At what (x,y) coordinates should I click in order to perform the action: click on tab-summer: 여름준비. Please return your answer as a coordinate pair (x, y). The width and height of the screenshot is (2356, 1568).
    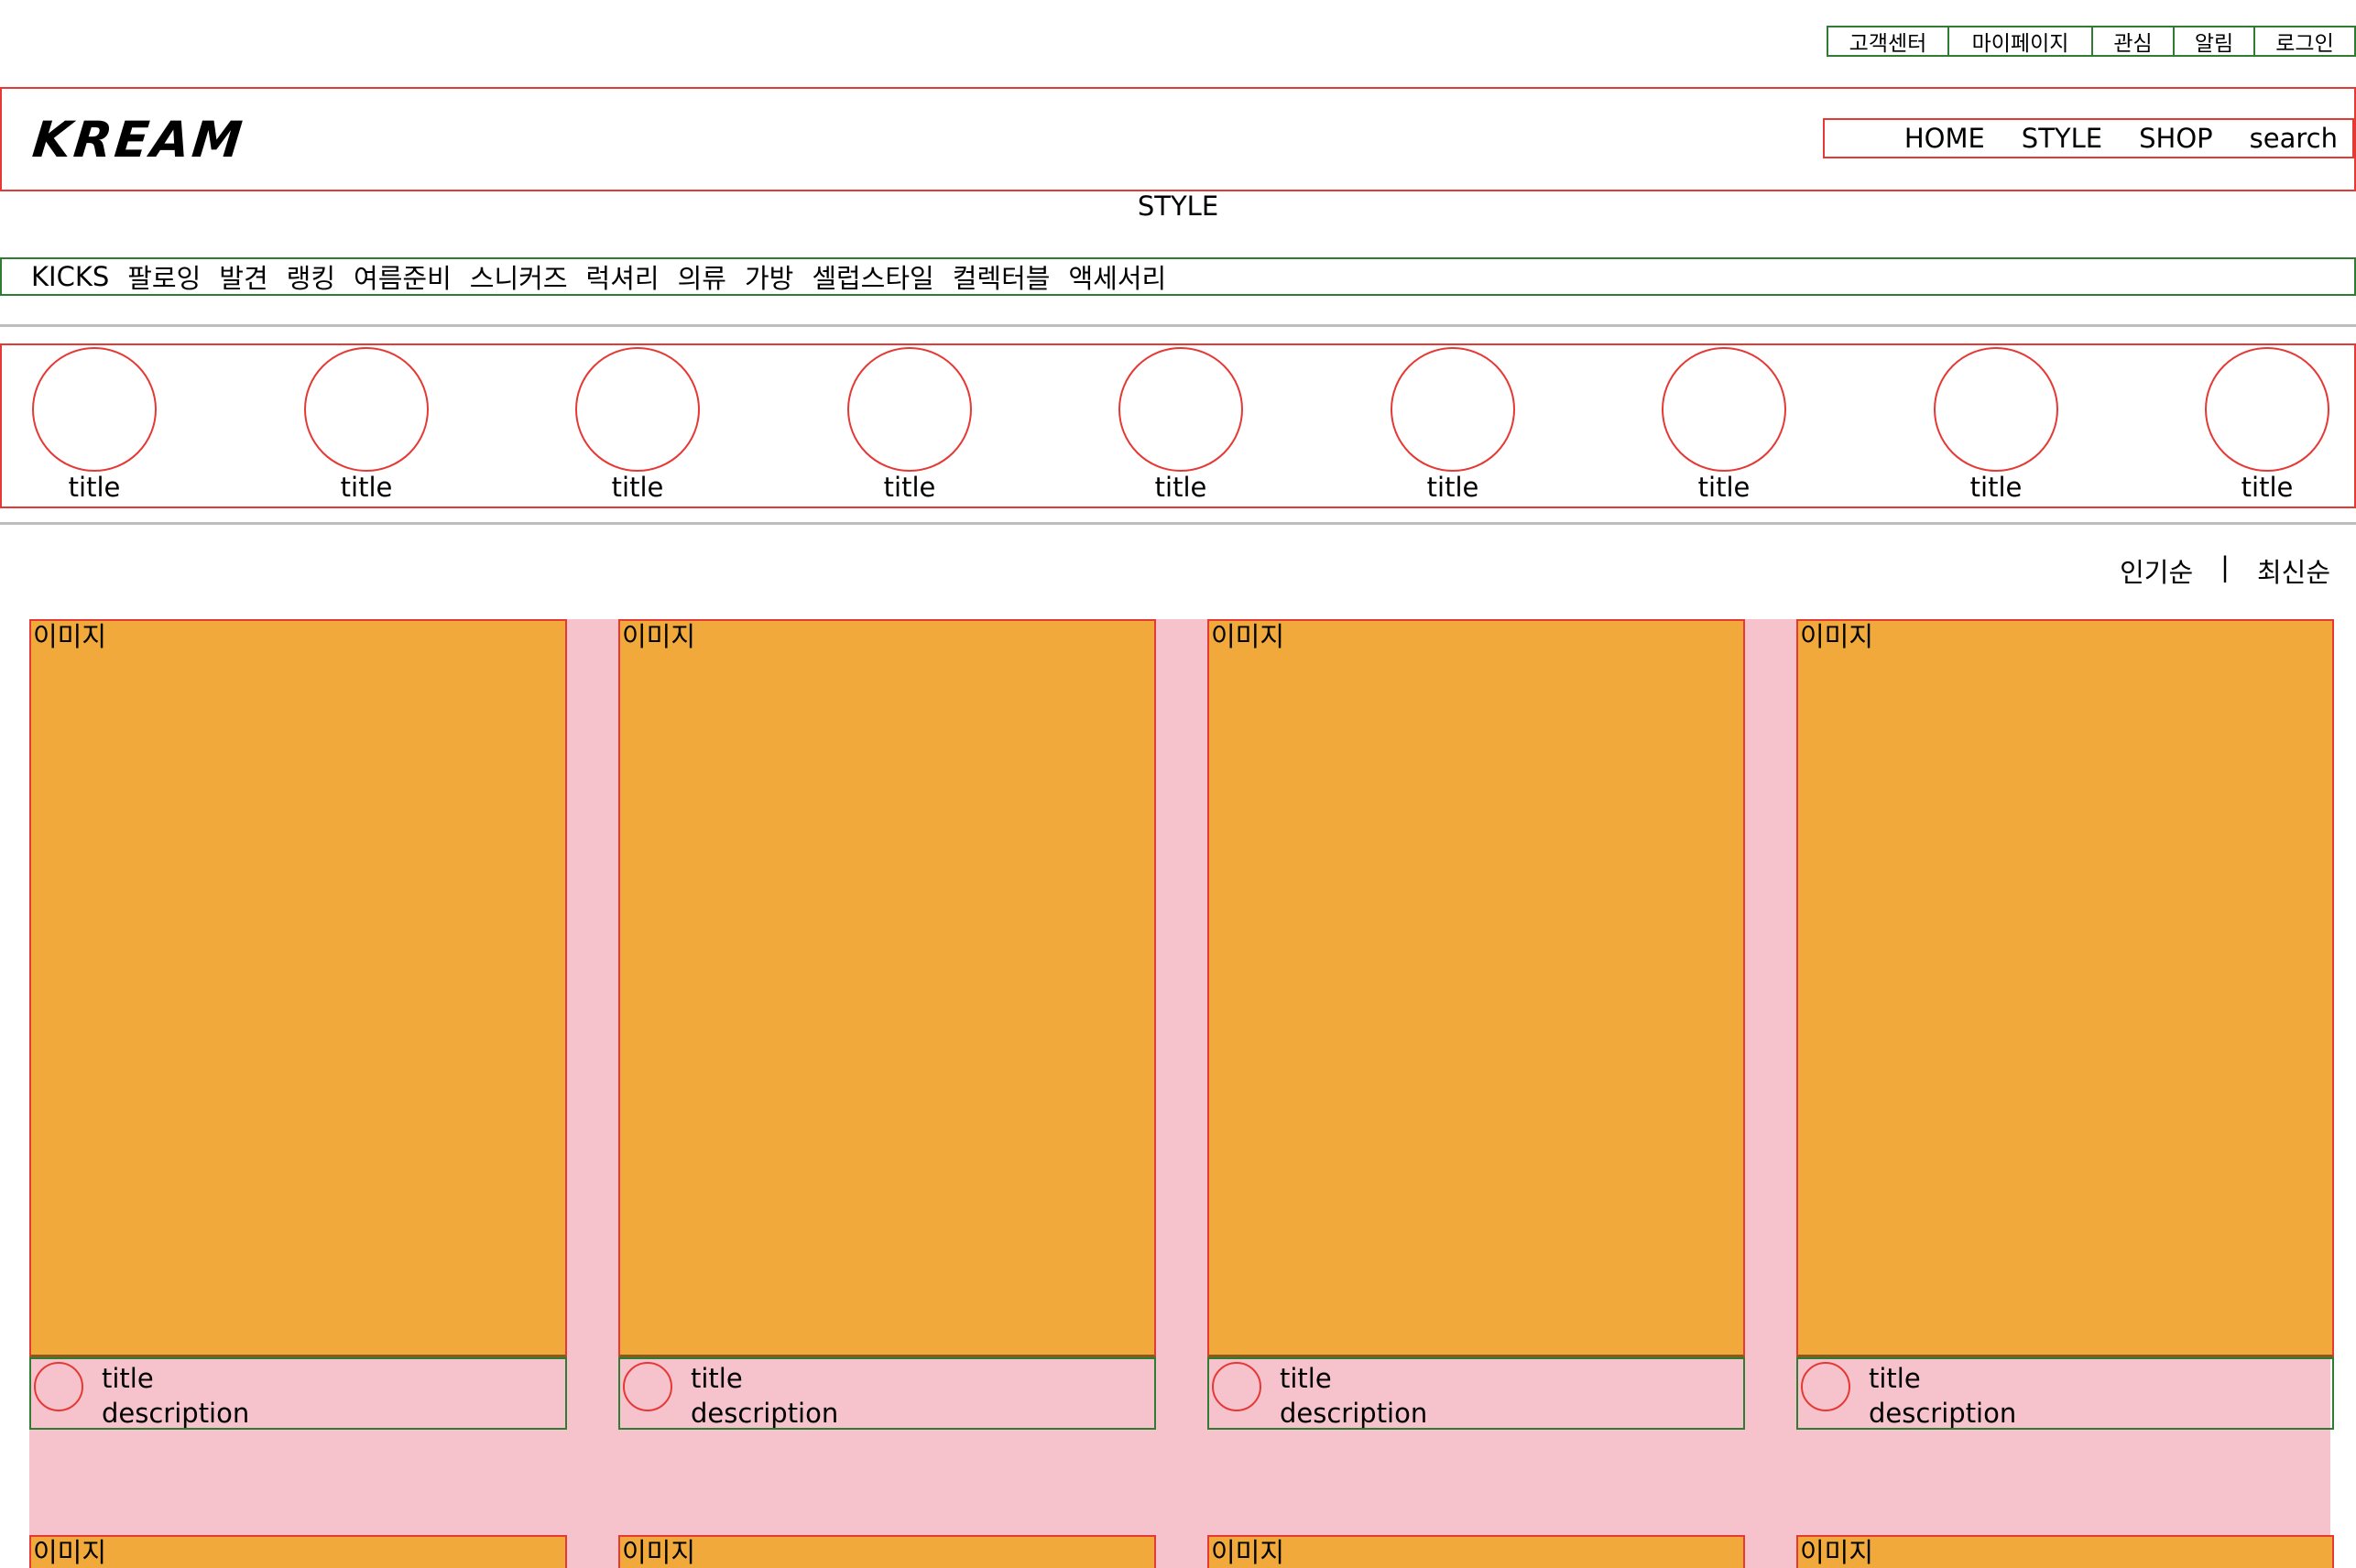
    Looking at the image, I should click on (403, 276).